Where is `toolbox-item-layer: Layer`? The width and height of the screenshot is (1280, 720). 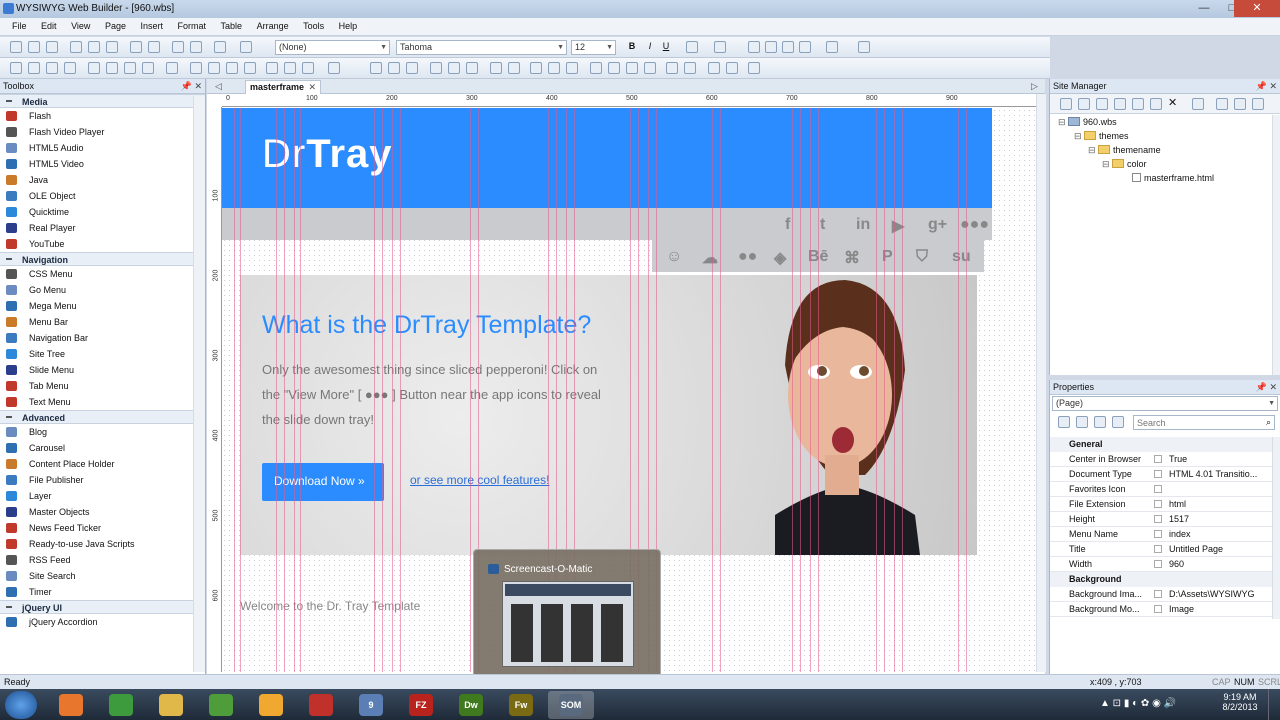
toolbox-item-layer: Layer is located at coordinates (102, 496).